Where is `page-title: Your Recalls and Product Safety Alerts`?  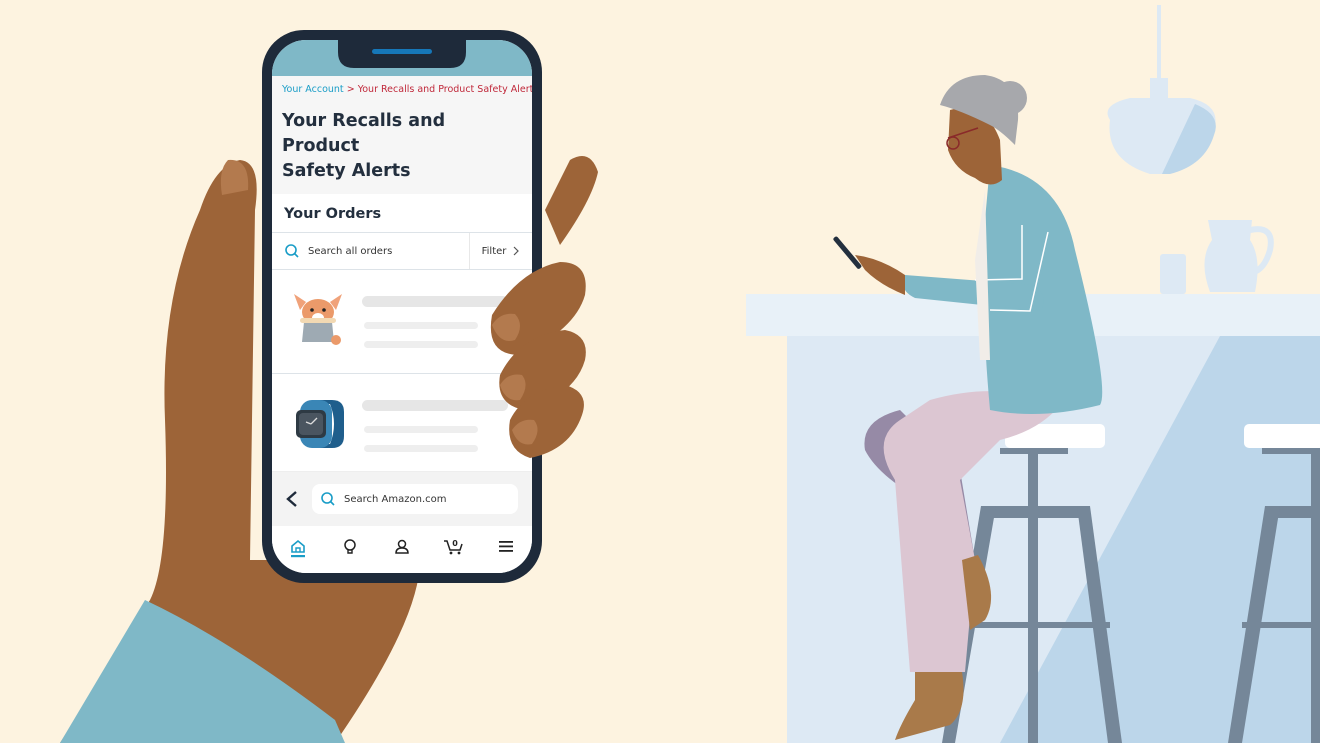 page-title: Your Recalls and Product Safety Alerts is located at coordinates (402, 146).